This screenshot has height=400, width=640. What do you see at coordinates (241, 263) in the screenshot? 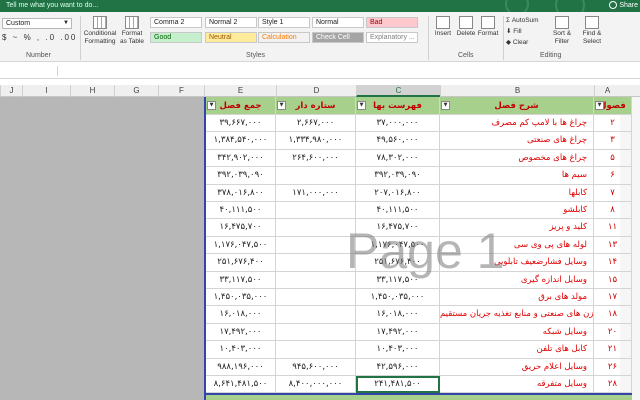
I see `cell-total: ۲۵۱,۶۷۶,۴۰۰` at bounding box center [241, 263].